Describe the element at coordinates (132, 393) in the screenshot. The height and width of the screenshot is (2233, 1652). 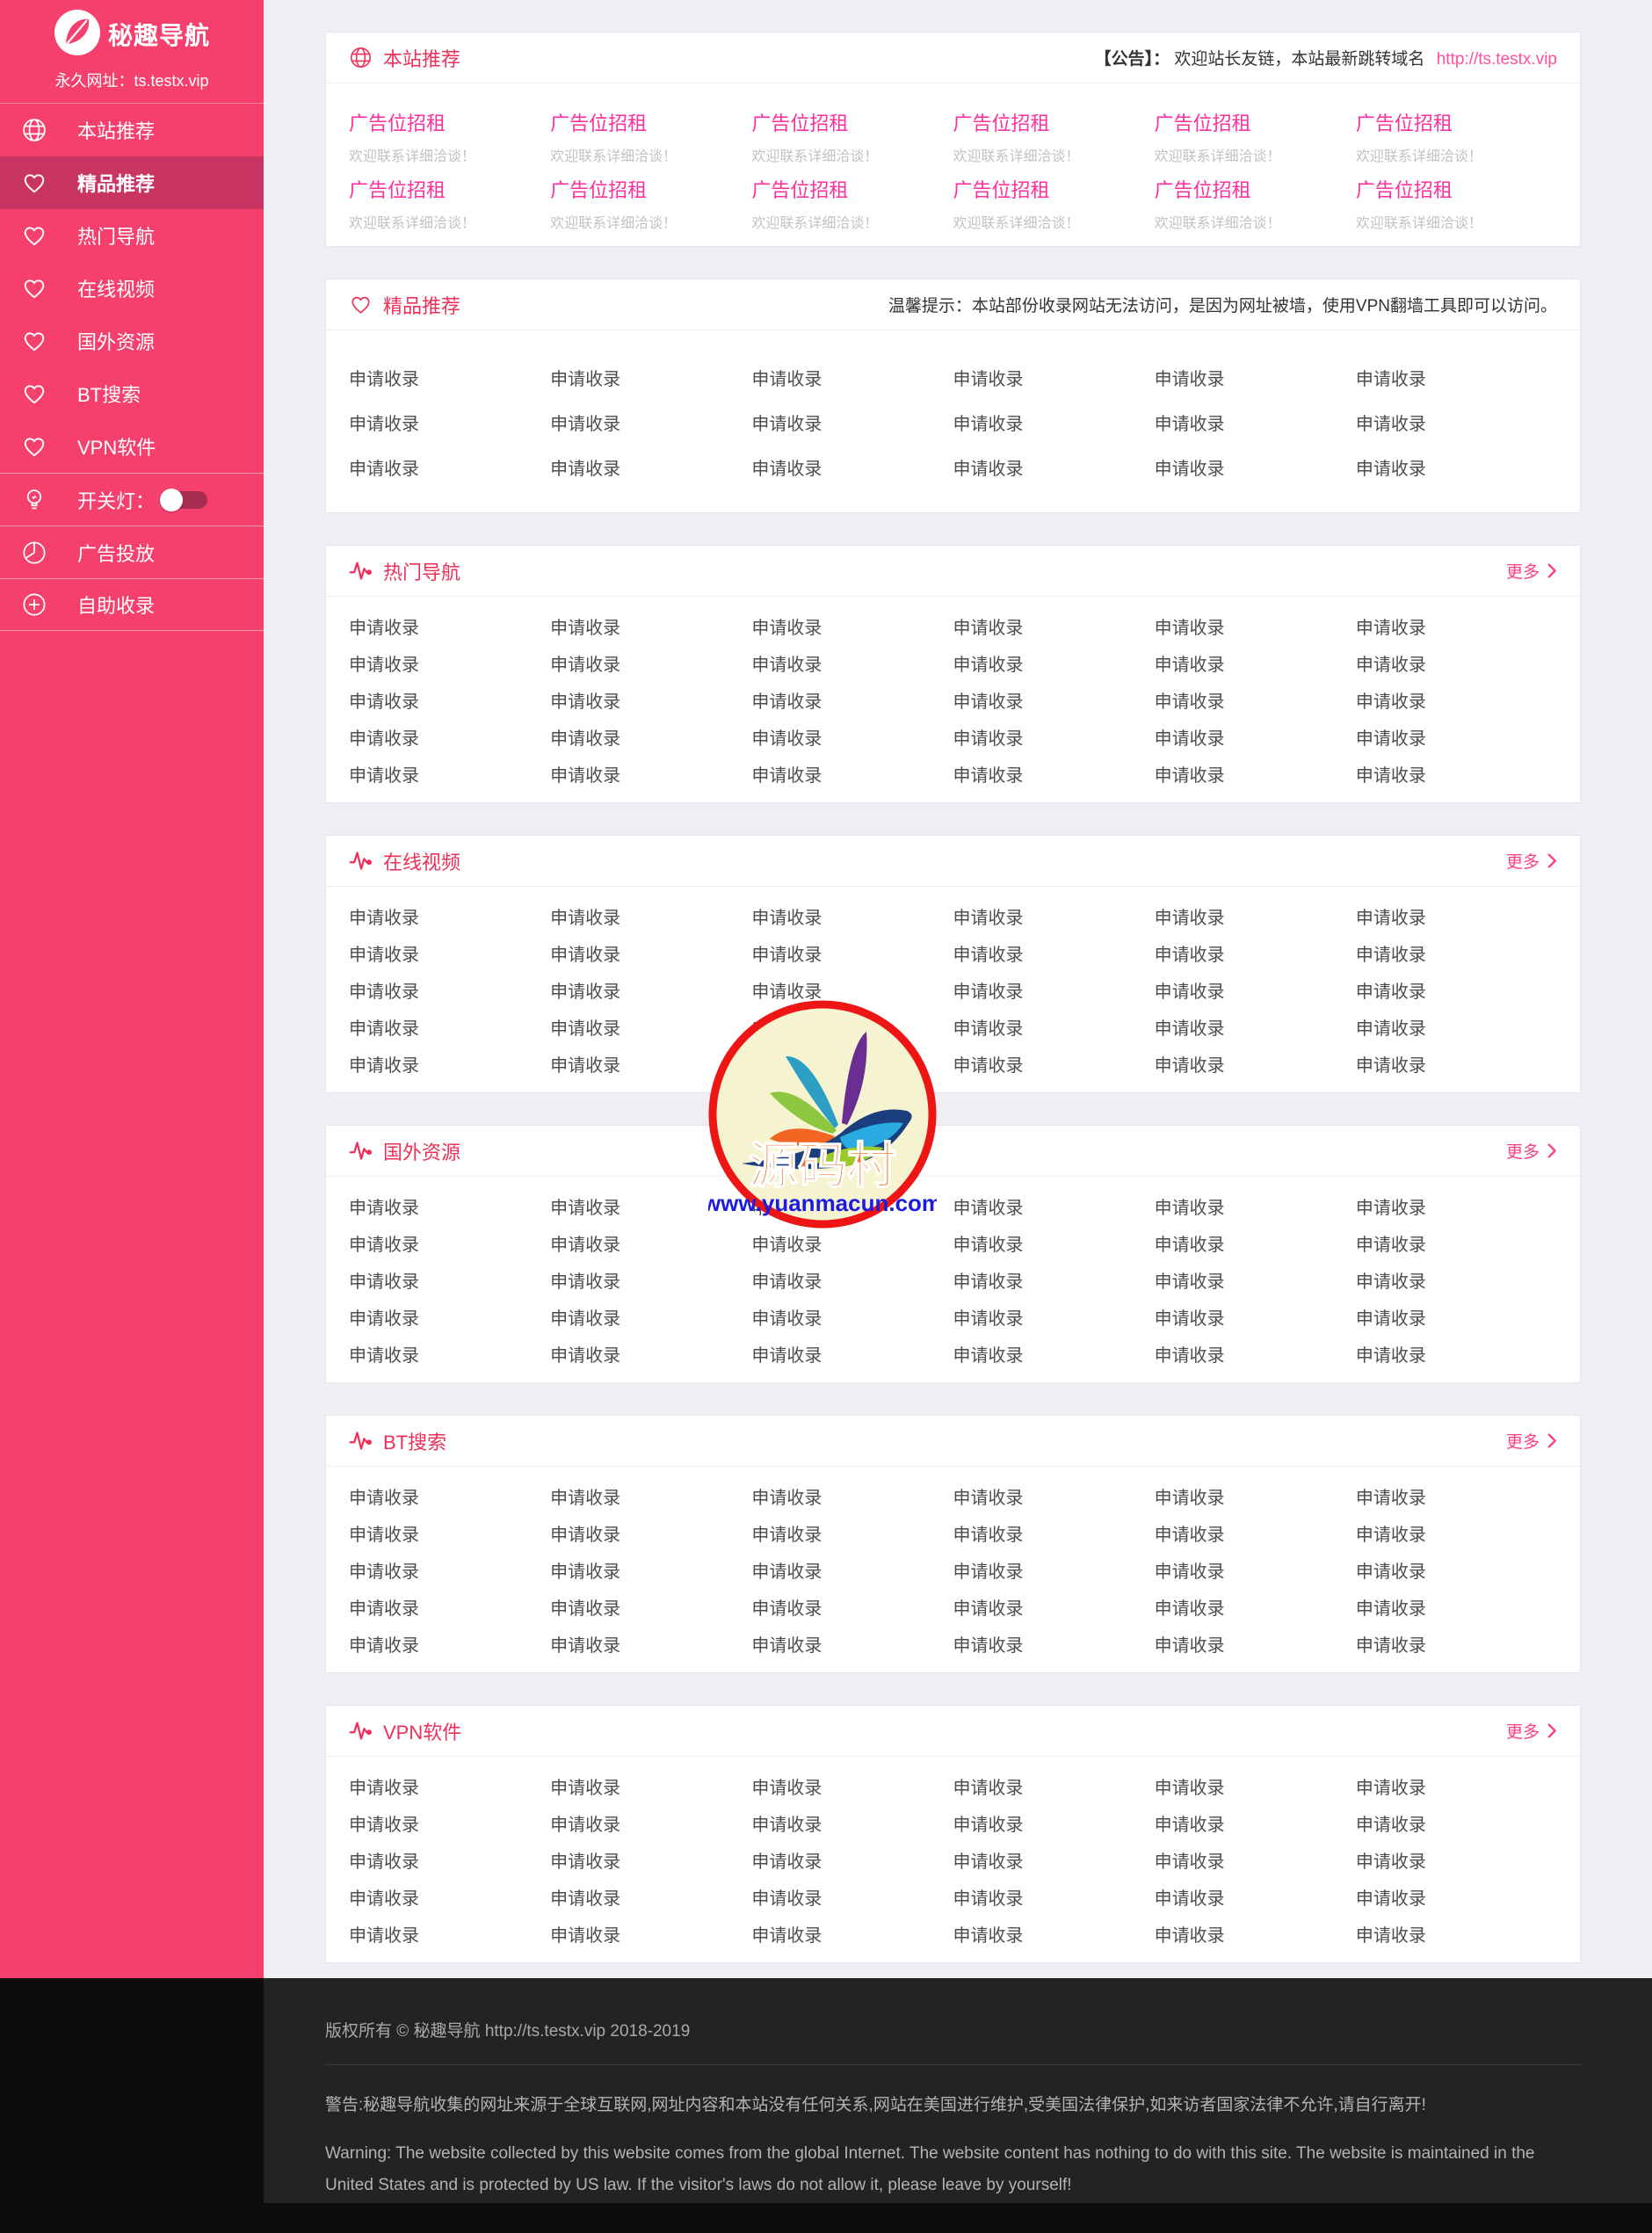
I see `sidebar-item-bt-search: BT搜索` at that location.